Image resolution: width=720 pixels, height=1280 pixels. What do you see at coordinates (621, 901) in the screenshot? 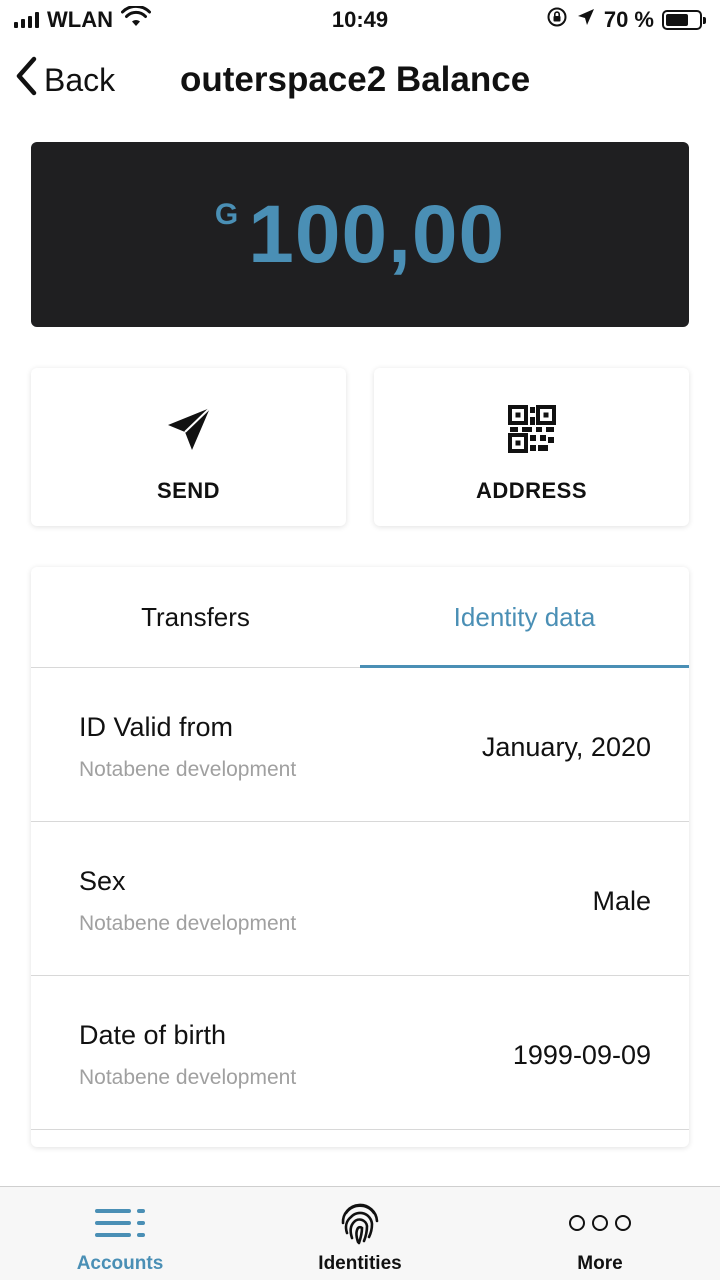
I see `row-value: Male` at bounding box center [621, 901].